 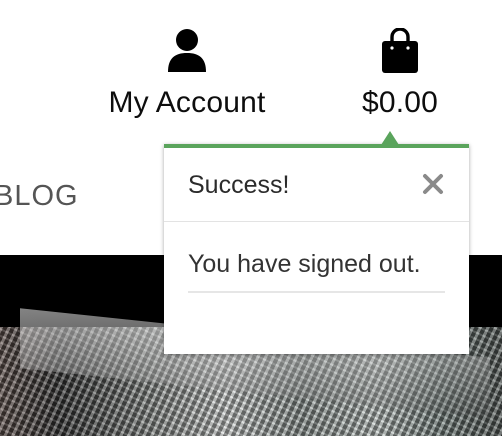 What do you see at coordinates (400, 74) in the screenshot?
I see `cart-link: $0.00` at bounding box center [400, 74].